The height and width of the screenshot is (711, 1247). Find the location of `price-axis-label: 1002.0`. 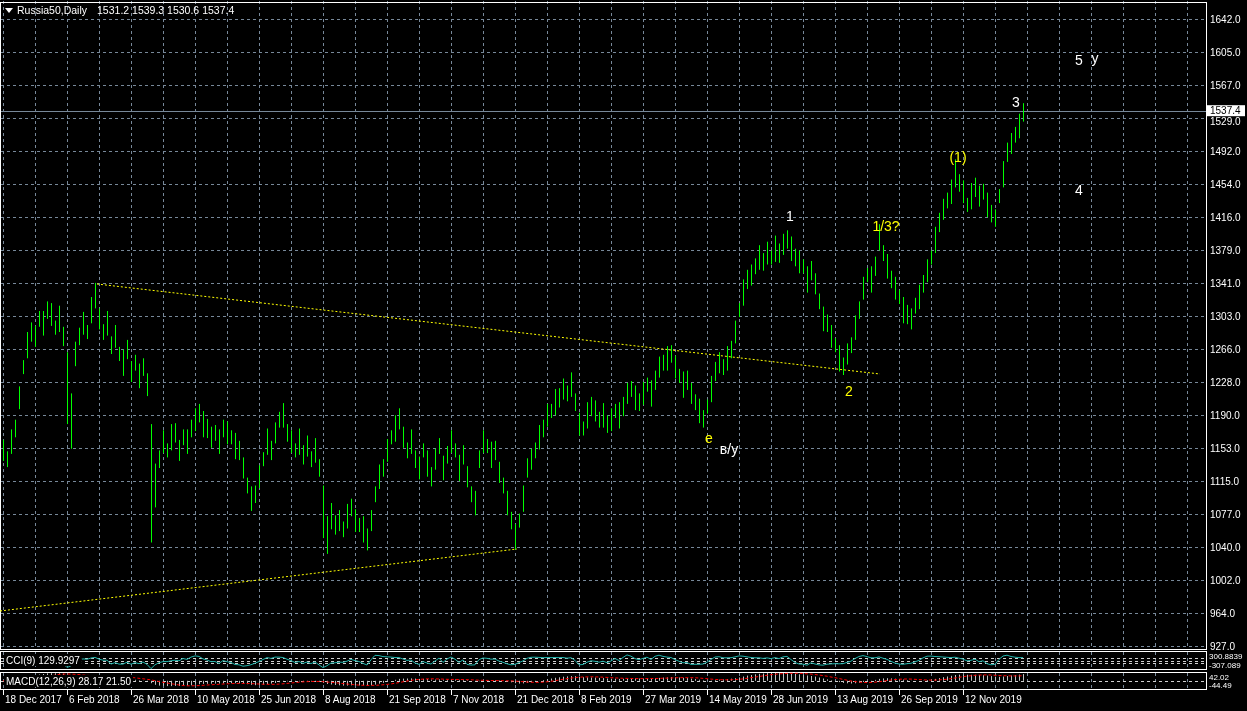

price-axis-label: 1002.0 is located at coordinates (1225, 580).